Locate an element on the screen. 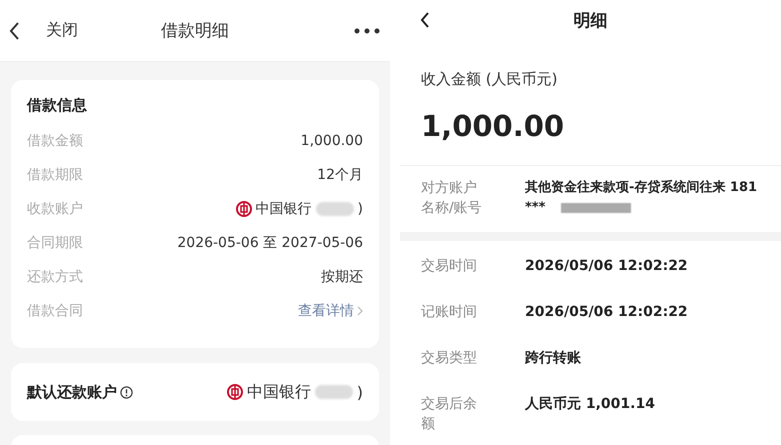  field-label: 借款金额 is located at coordinates (55, 141).